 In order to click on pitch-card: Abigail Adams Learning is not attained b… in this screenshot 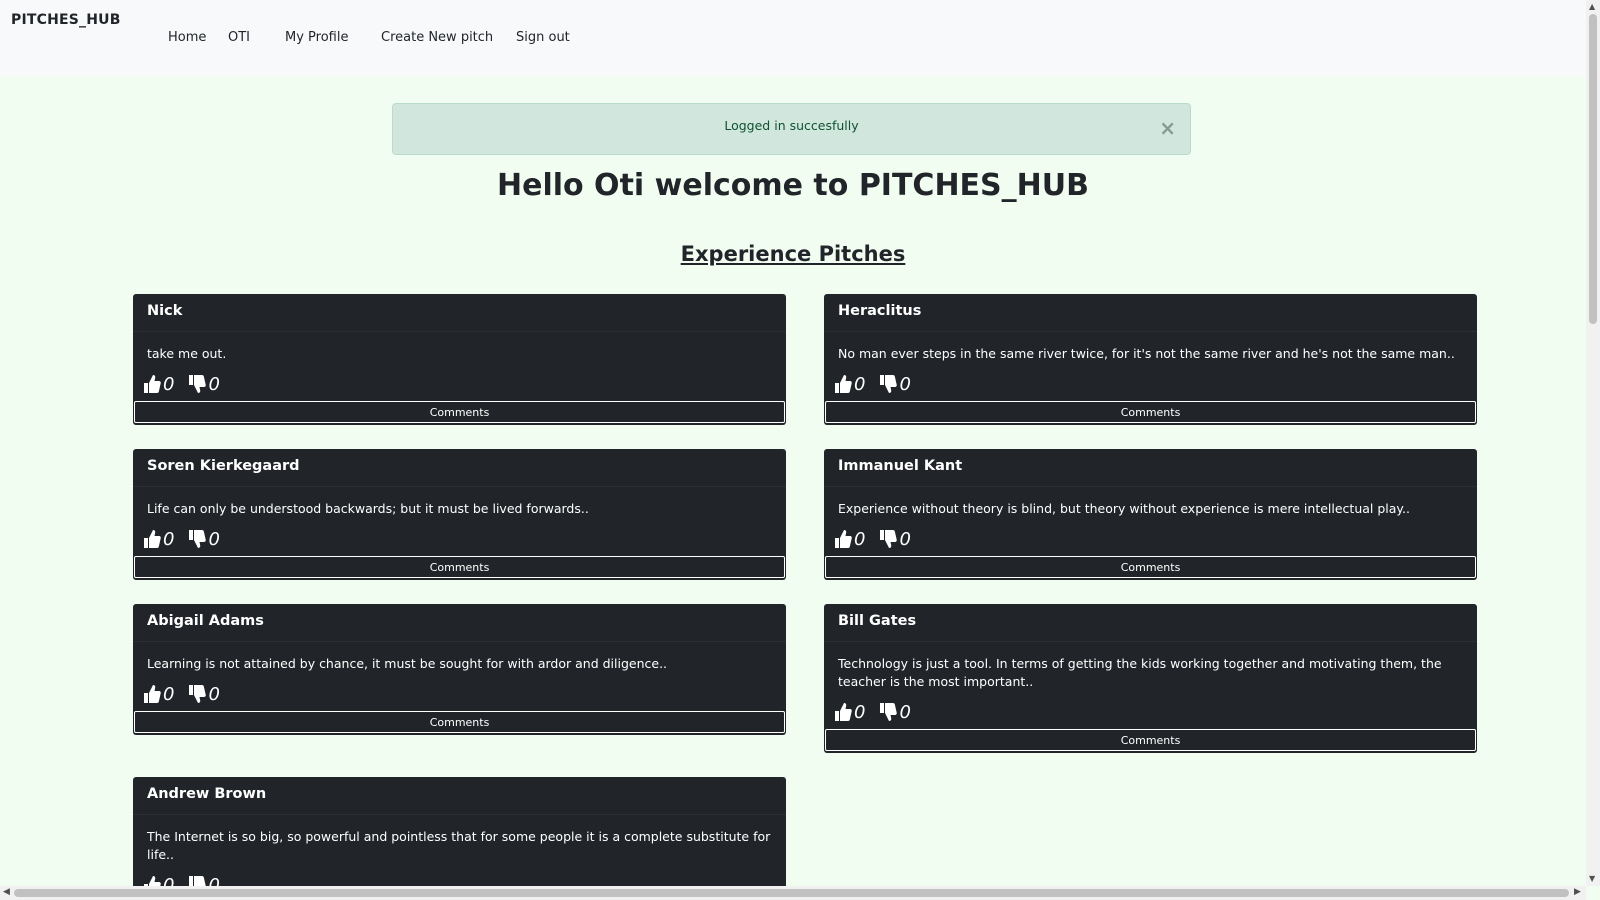, I will do `click(459, 669)`.